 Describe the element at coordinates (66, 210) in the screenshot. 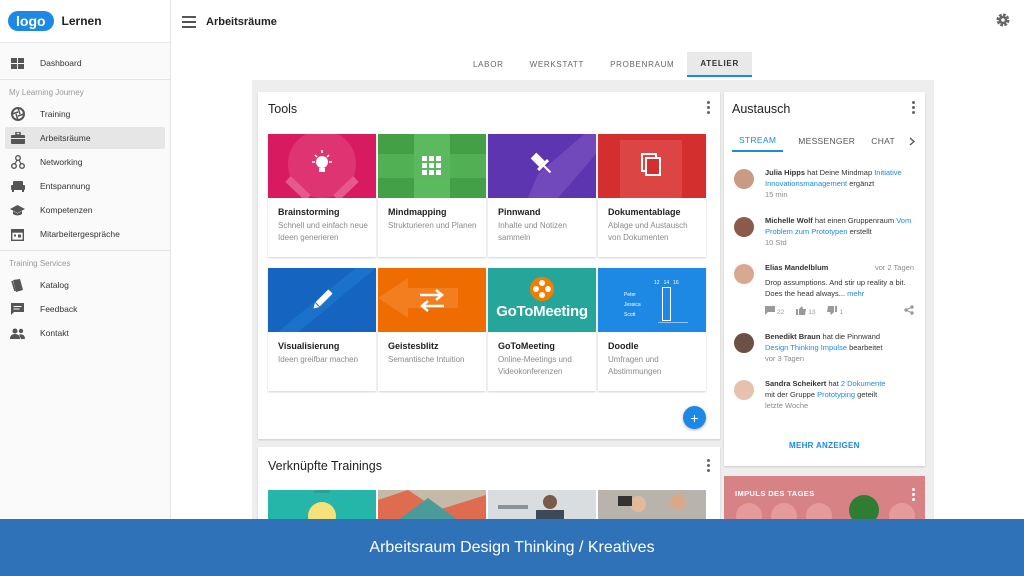

I see `sidebar-item-label: Kompetenzen` at that location.